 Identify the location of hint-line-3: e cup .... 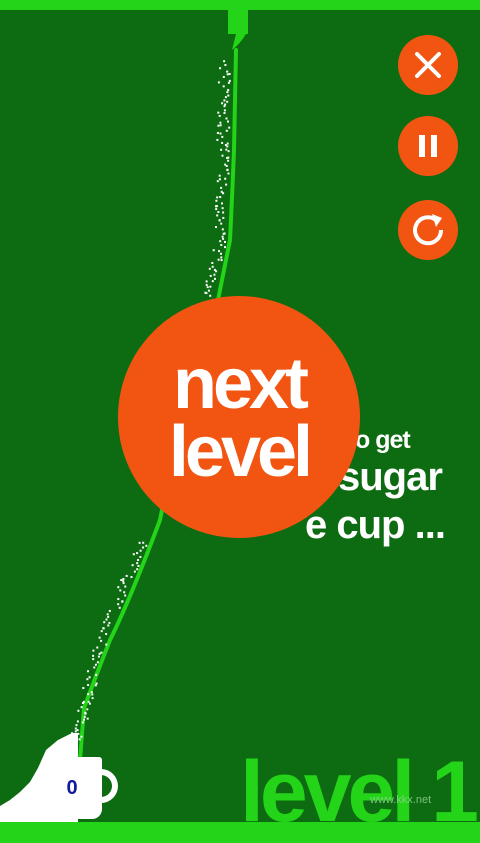
(375, 525).